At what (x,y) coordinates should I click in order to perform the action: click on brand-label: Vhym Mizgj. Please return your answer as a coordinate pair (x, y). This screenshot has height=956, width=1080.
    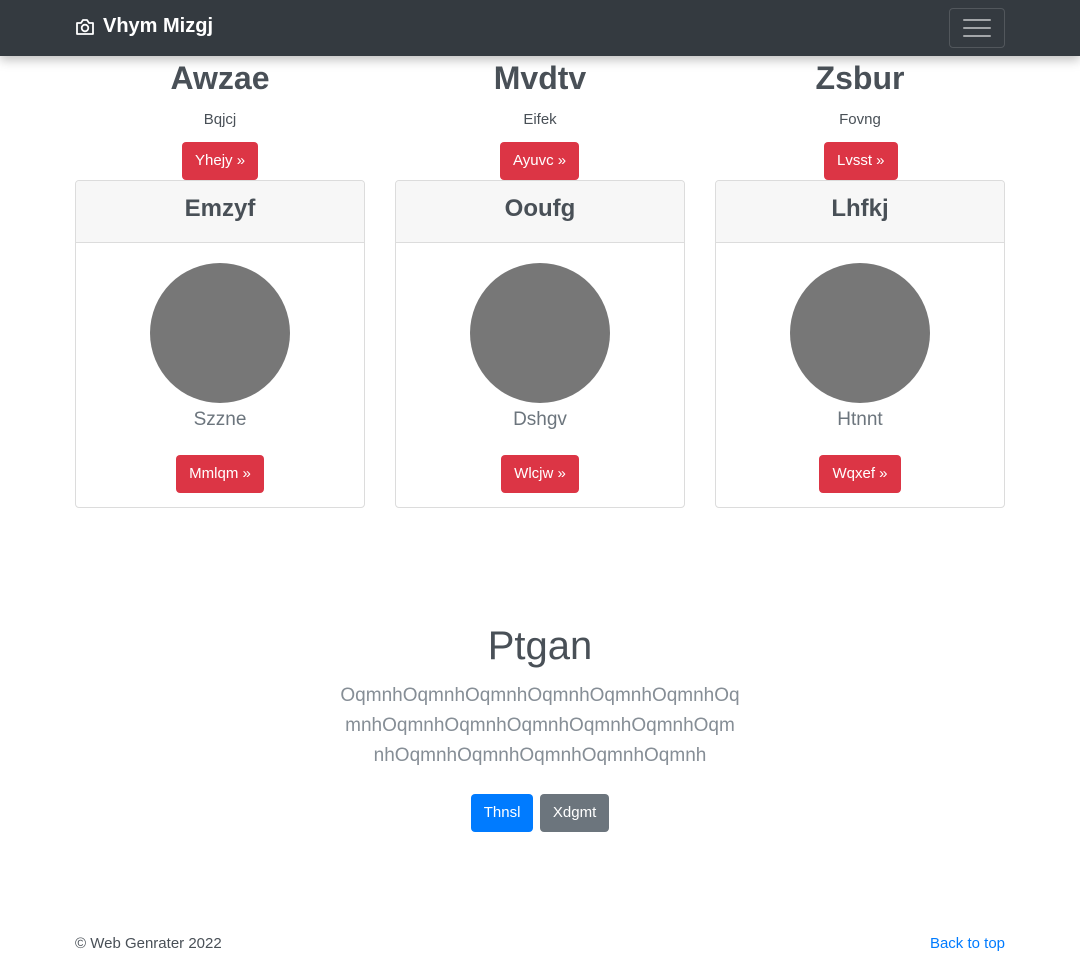
    Looking at the image, I should click on (158, 26).